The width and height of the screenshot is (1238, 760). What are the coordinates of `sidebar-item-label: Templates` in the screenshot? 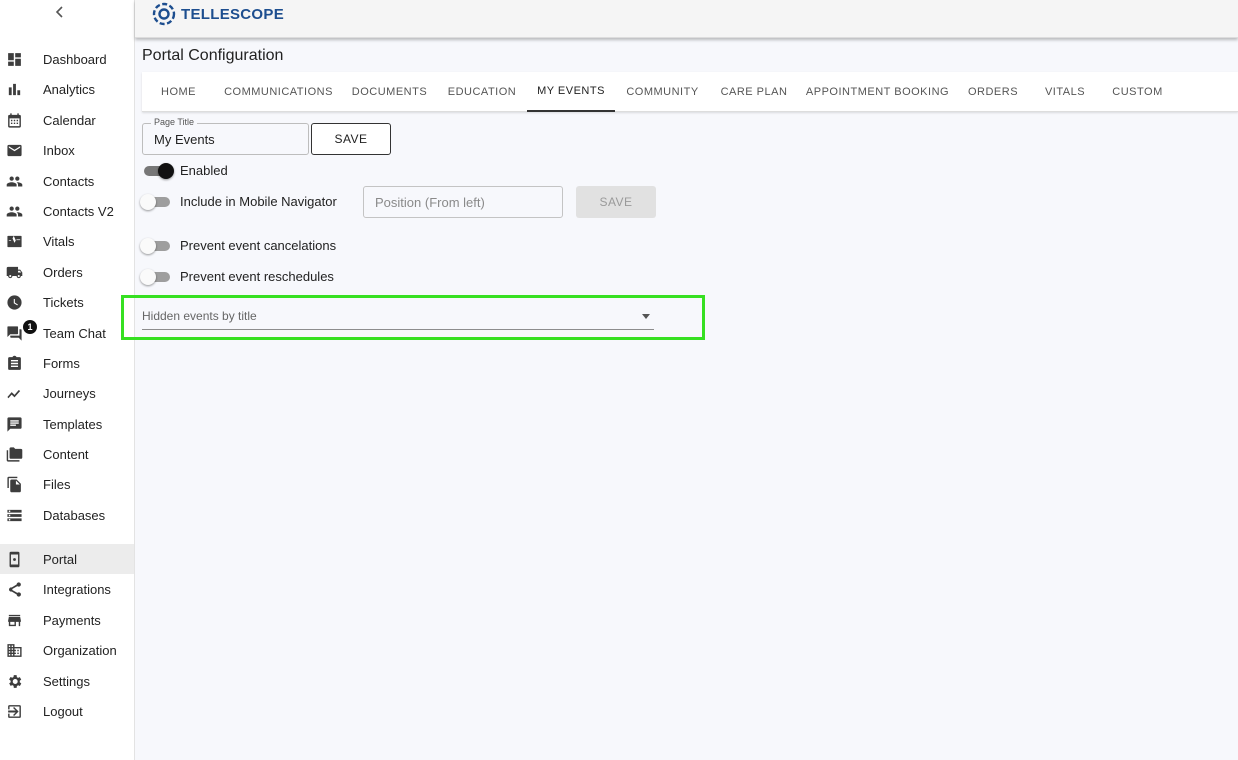 It's located at (73, 424).